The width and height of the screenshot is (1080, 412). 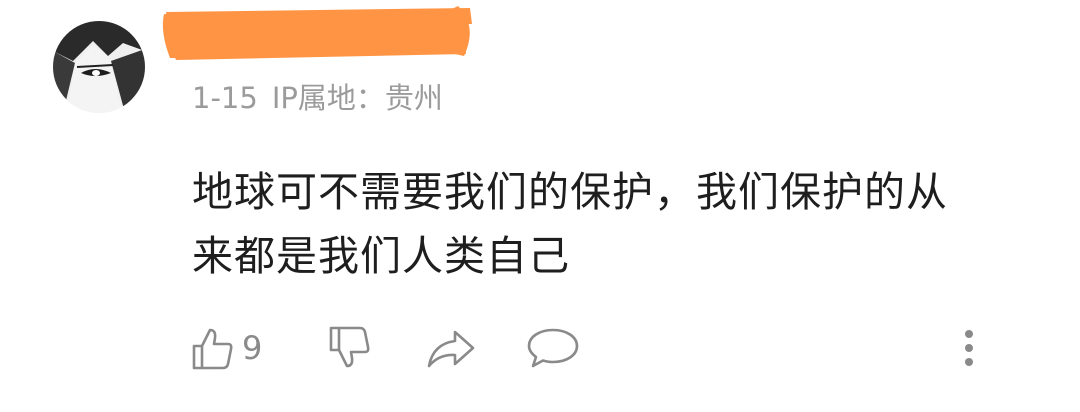 I want to click on redaction-scribble, so click(x=317, y=33).